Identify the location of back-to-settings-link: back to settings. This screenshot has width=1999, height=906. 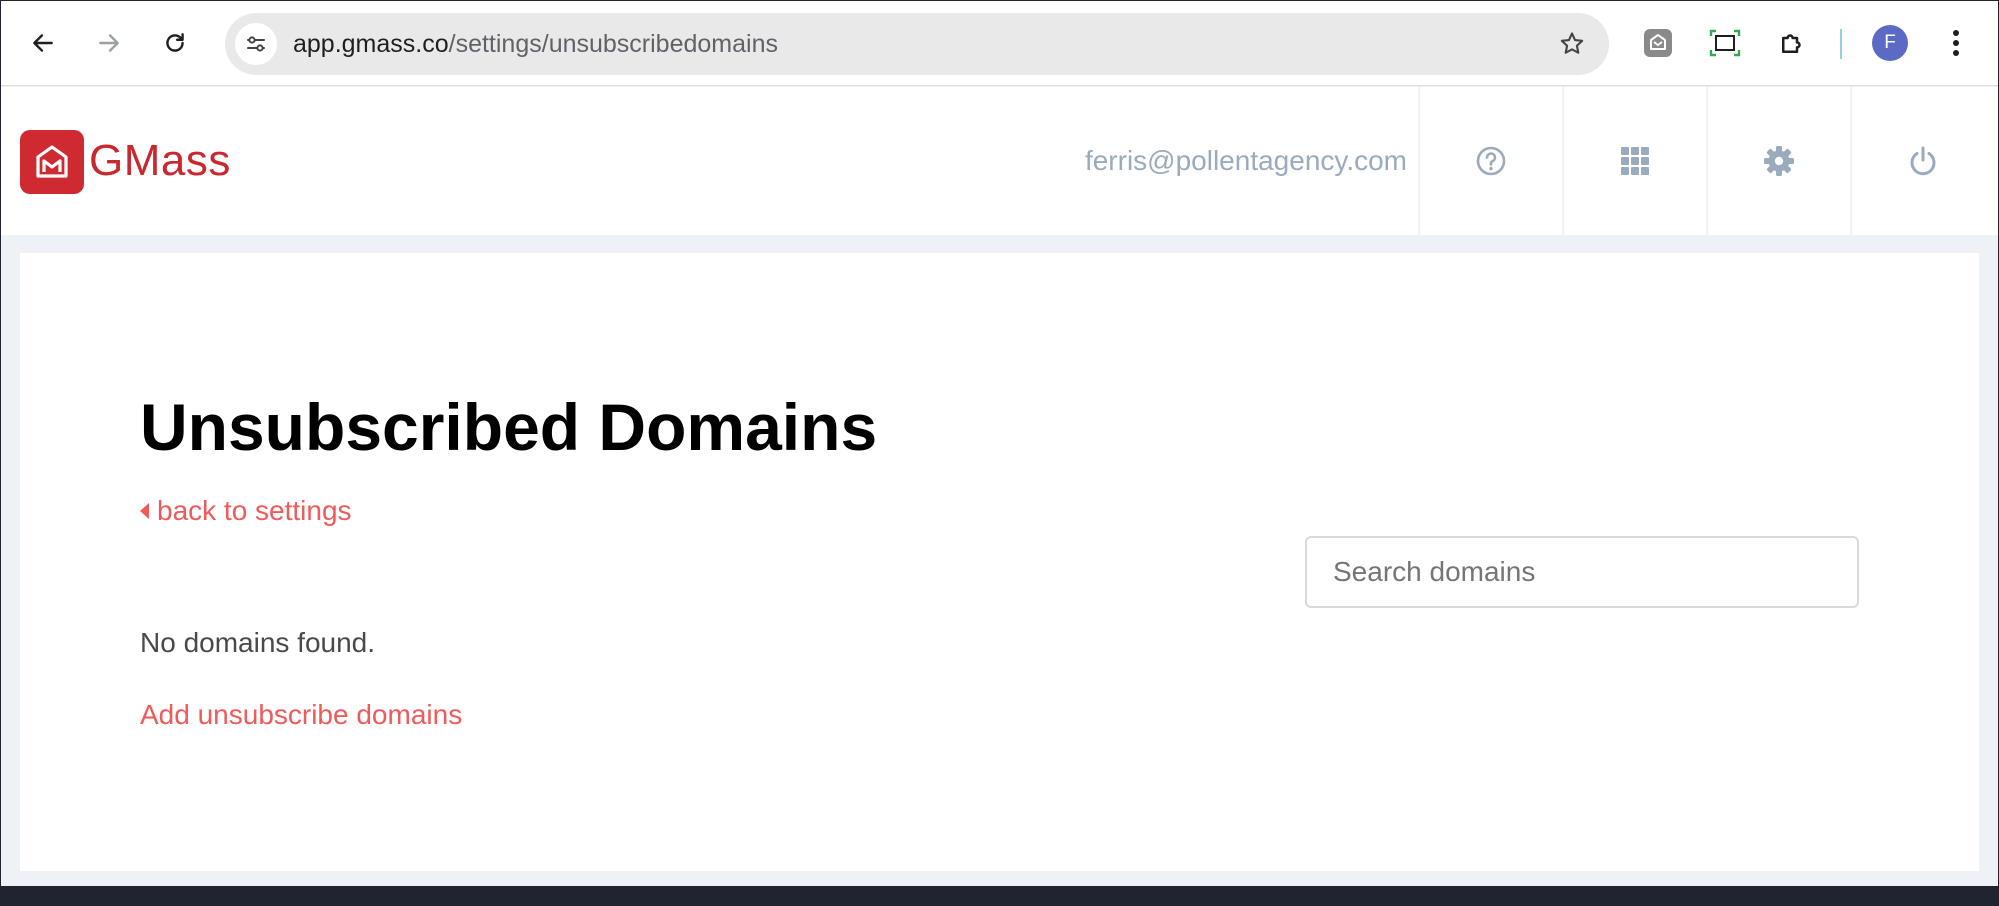
(246, 511).